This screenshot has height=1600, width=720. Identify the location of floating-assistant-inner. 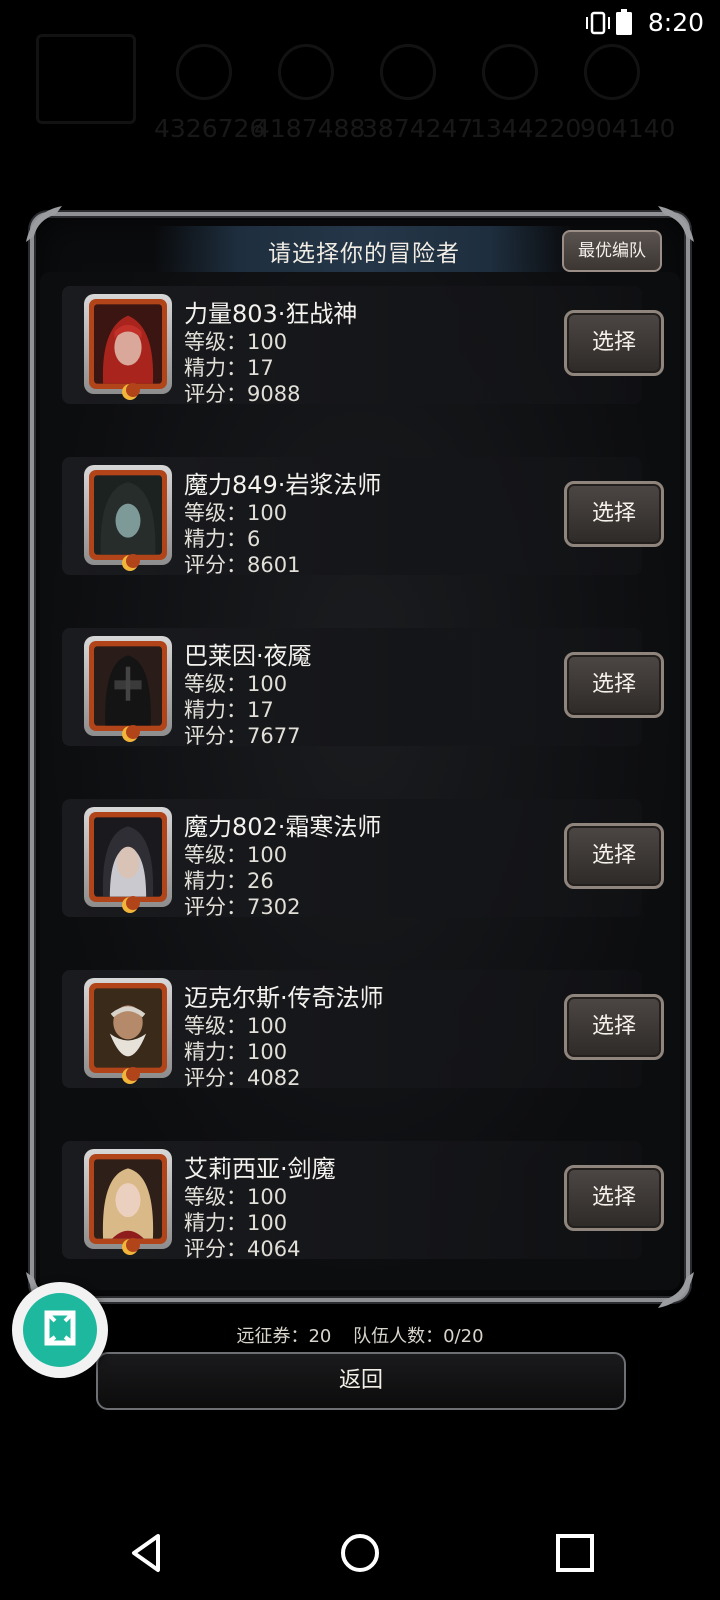
(60, 1330).